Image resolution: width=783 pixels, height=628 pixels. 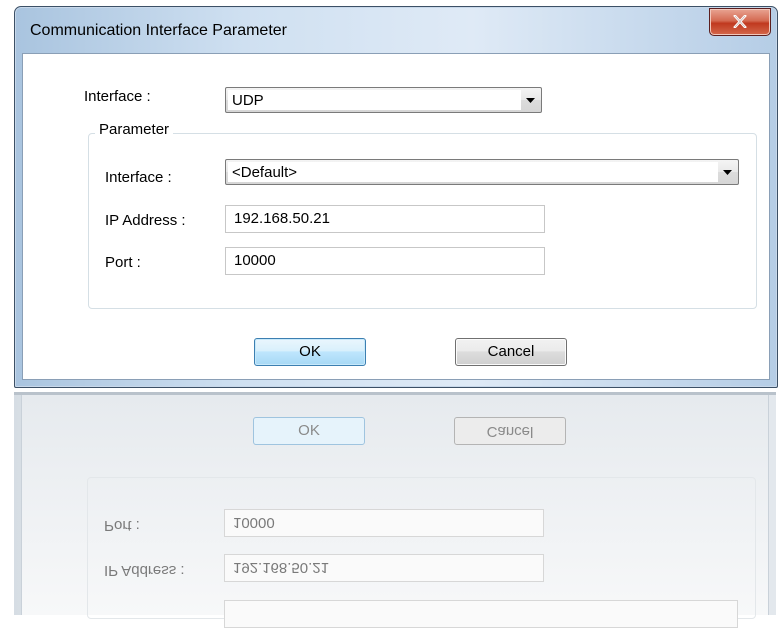 I want to click on param-interface-select-value: <Default>, so click(x=265, y=172).